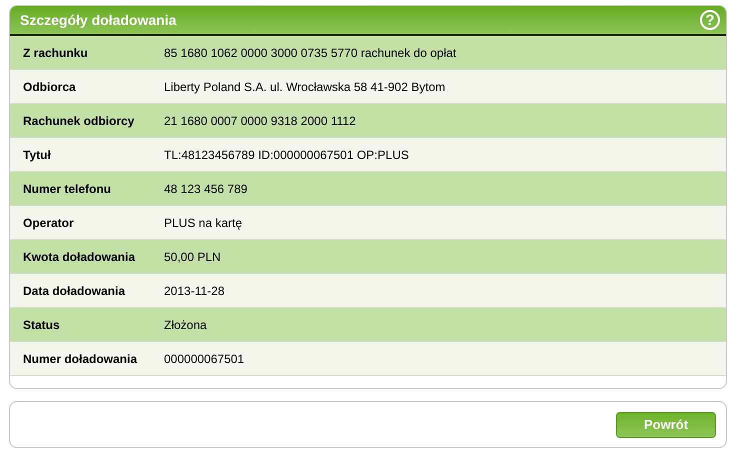 The height and width of the screenshot is (453, 732). I want to click on field-value: TL:48123456789 ID:000000067501 OP:PLUS, so click(286, 155).